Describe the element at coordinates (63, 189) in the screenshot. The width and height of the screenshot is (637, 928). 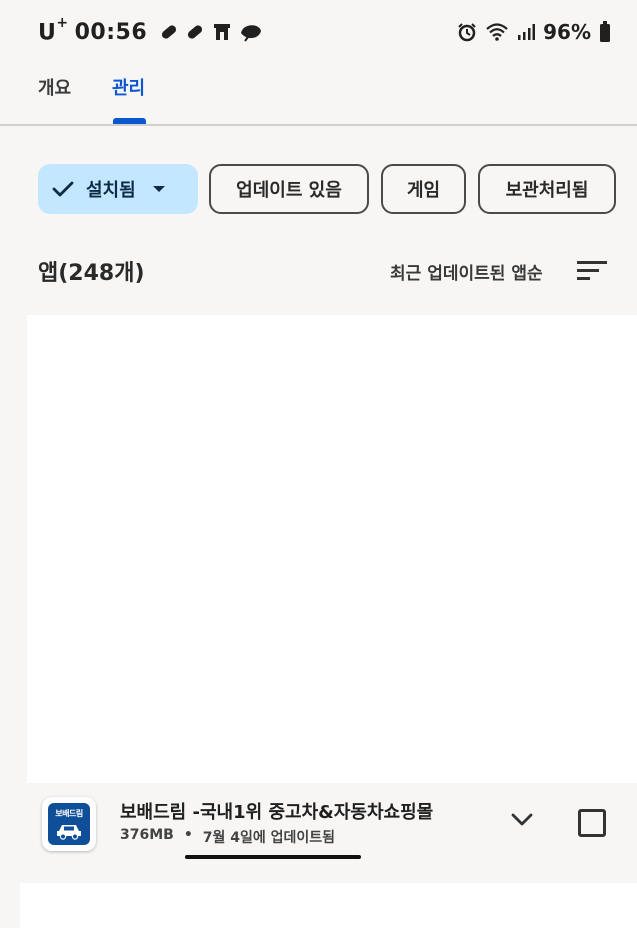
I see `check-icon` at that location.